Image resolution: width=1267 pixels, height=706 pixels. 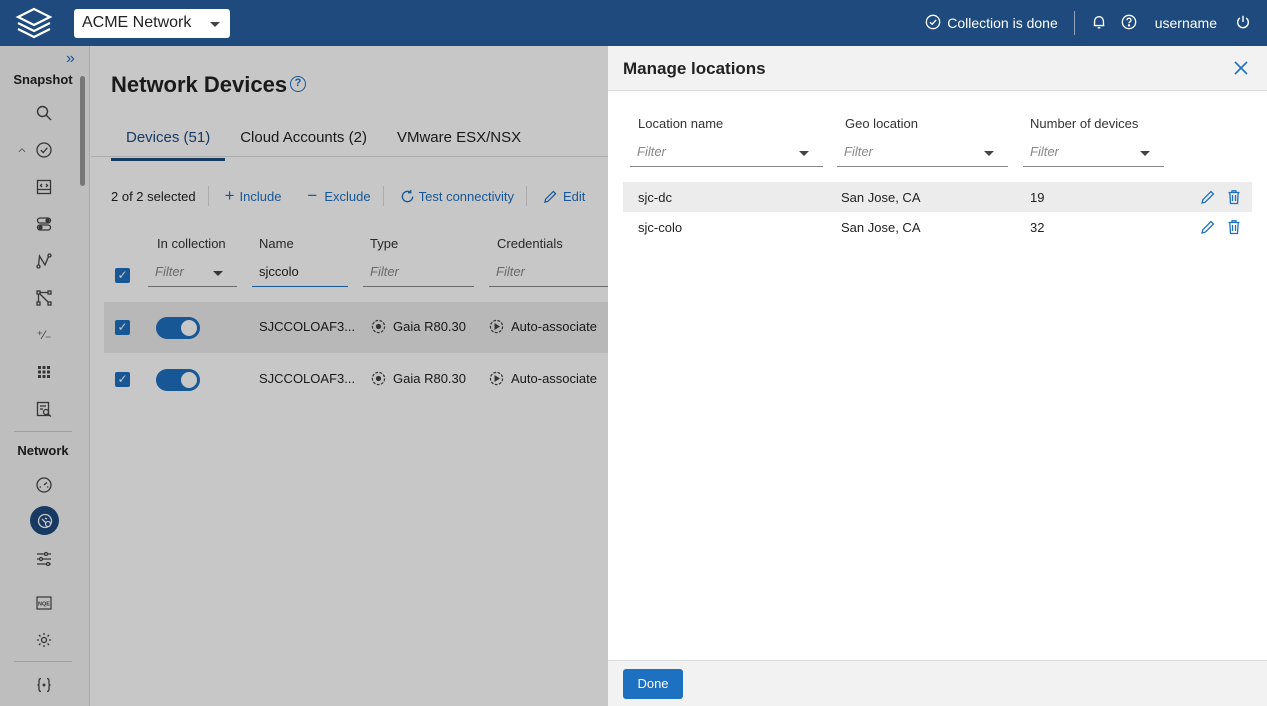 What do you see at coordinates (1084, 123) in the screenshot?
I see `column-header-number-of-devices: Number of devices` at bounding box center [1084, 123].